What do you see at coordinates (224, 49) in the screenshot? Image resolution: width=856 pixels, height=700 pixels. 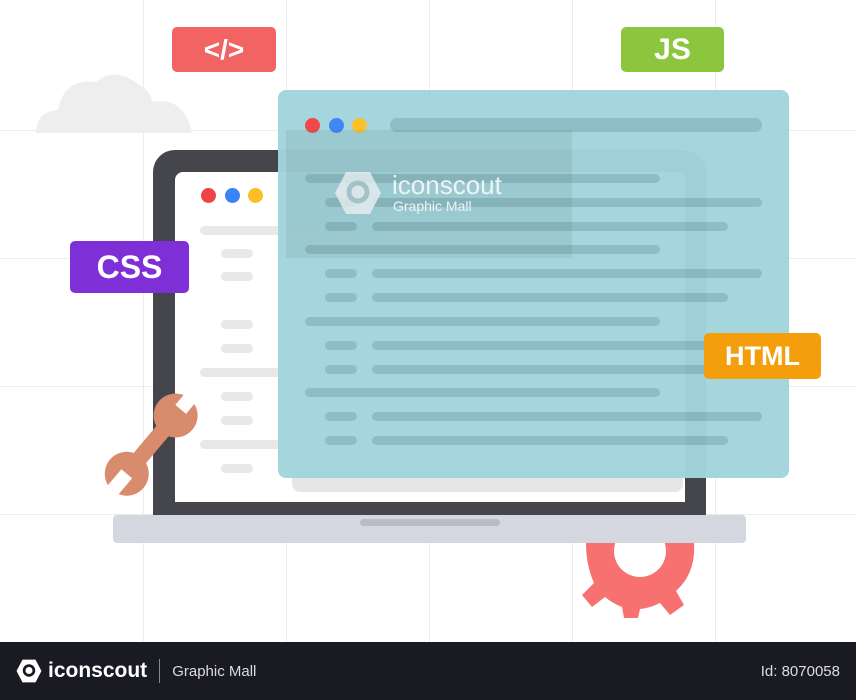 I see `html-tag-badge: </>` at bounding box center [224, 49].